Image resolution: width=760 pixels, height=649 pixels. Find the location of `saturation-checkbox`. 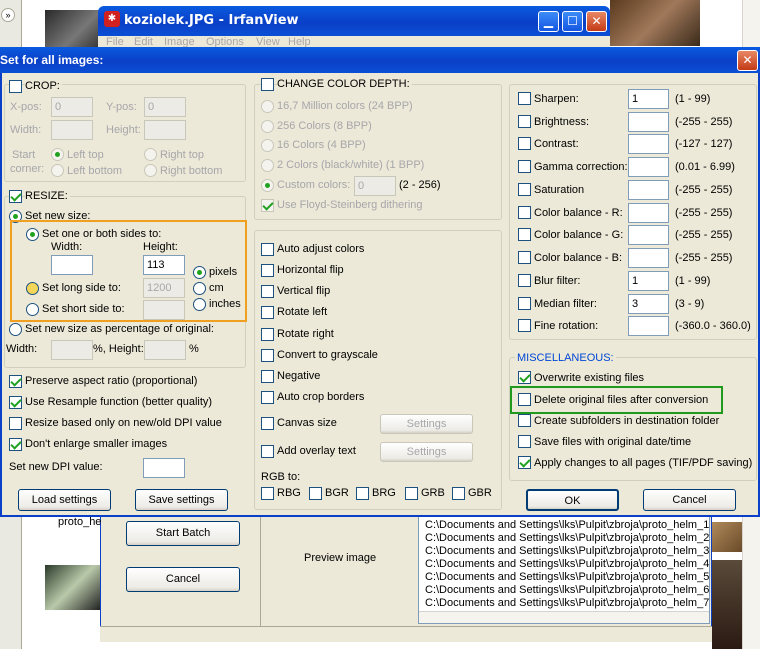

saturation-checkbox is located at coordinates (524, 189).